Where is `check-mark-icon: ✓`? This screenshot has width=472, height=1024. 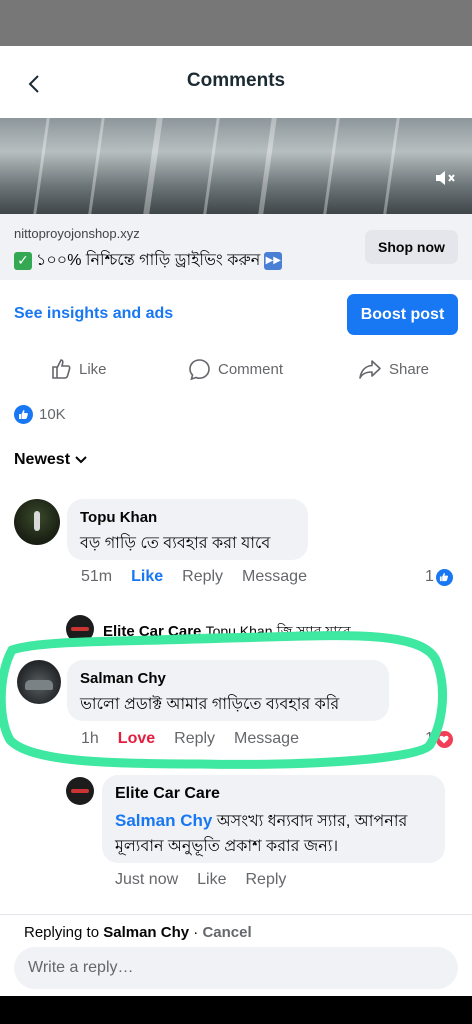
check-mark-icon: ✓ is located at coordinates (23, 260).